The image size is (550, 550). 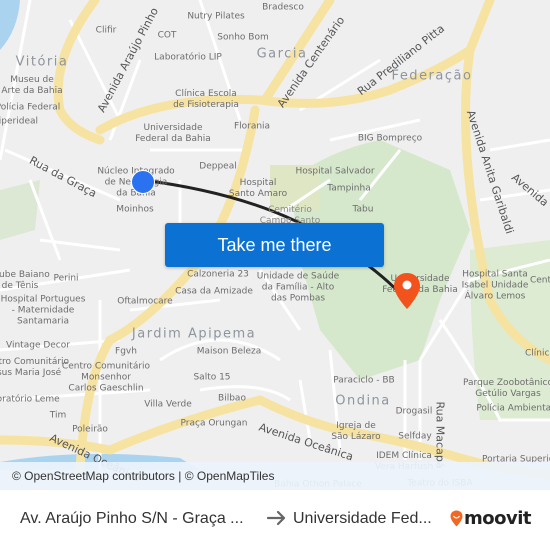 I want to click on poi-label: Polícia Ambiental, so click(x=513, y=408).